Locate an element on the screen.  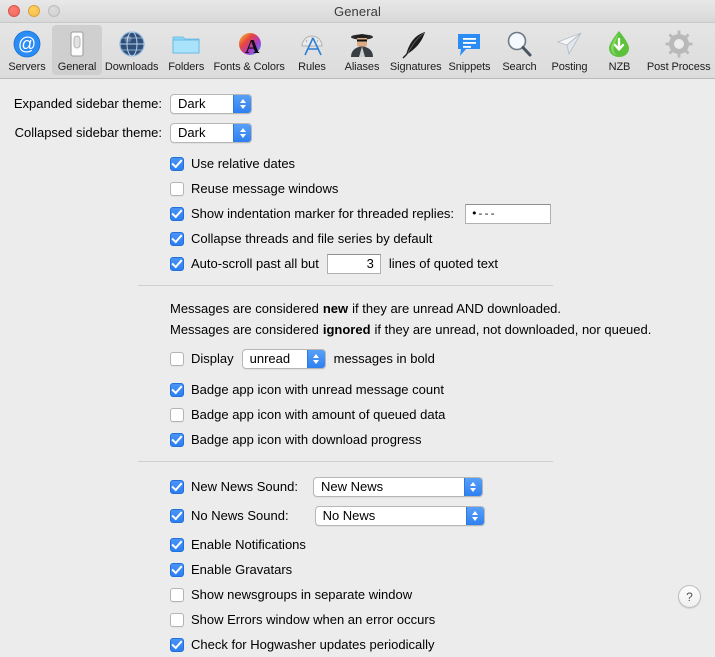
check-updates-checkbox is located at coordinates (177, 644).